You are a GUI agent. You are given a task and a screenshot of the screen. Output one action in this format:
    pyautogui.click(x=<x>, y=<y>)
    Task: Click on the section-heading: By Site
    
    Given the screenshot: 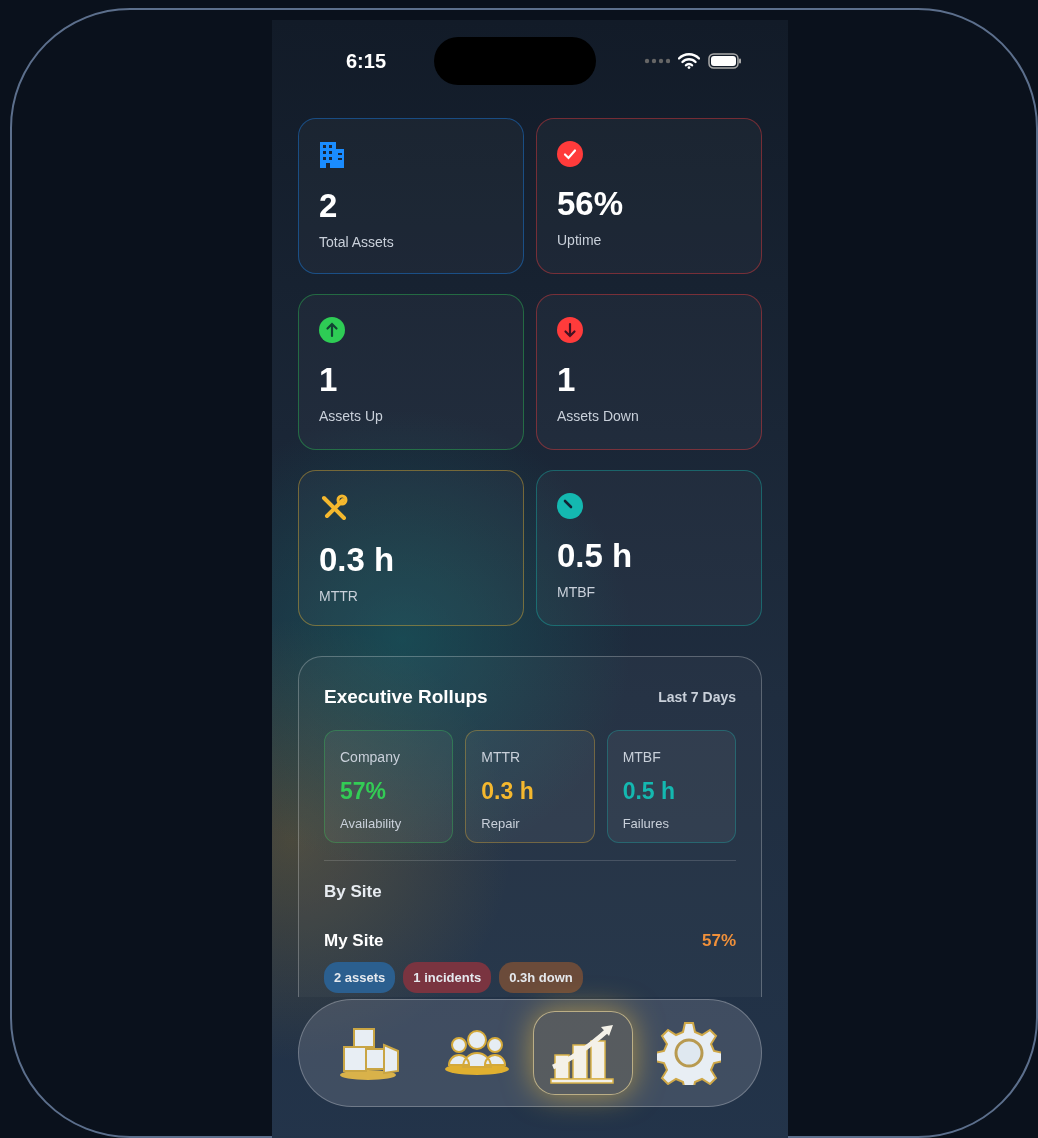 What is the action you would take?
    pyautogui.click(x=353, y=891)
    